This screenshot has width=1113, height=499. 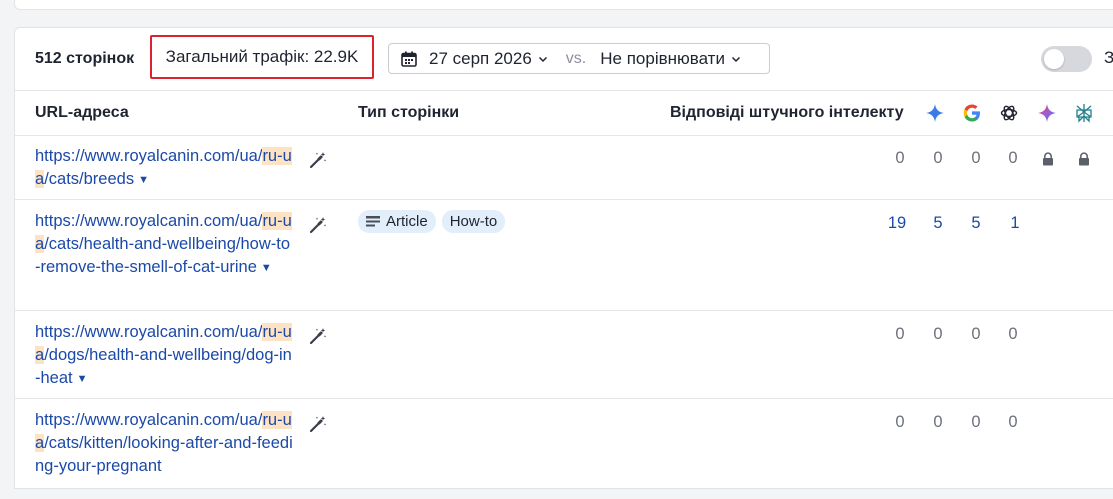 I want to click on chatgpt-count: 5, so click(x=976, y=223).